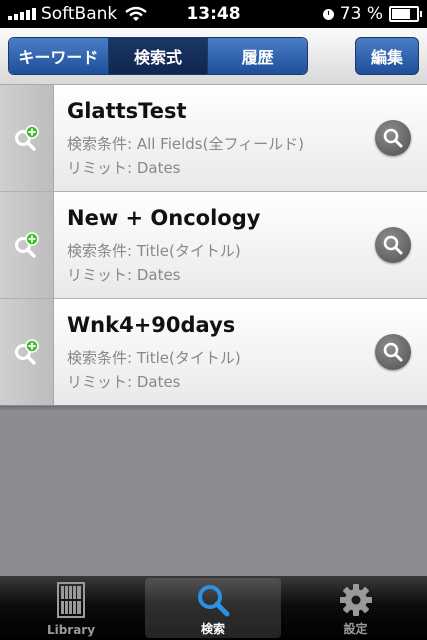 The width and height of the screenshot is (427, 640). I want to click on tab-search: 検索, so click(213, 608).